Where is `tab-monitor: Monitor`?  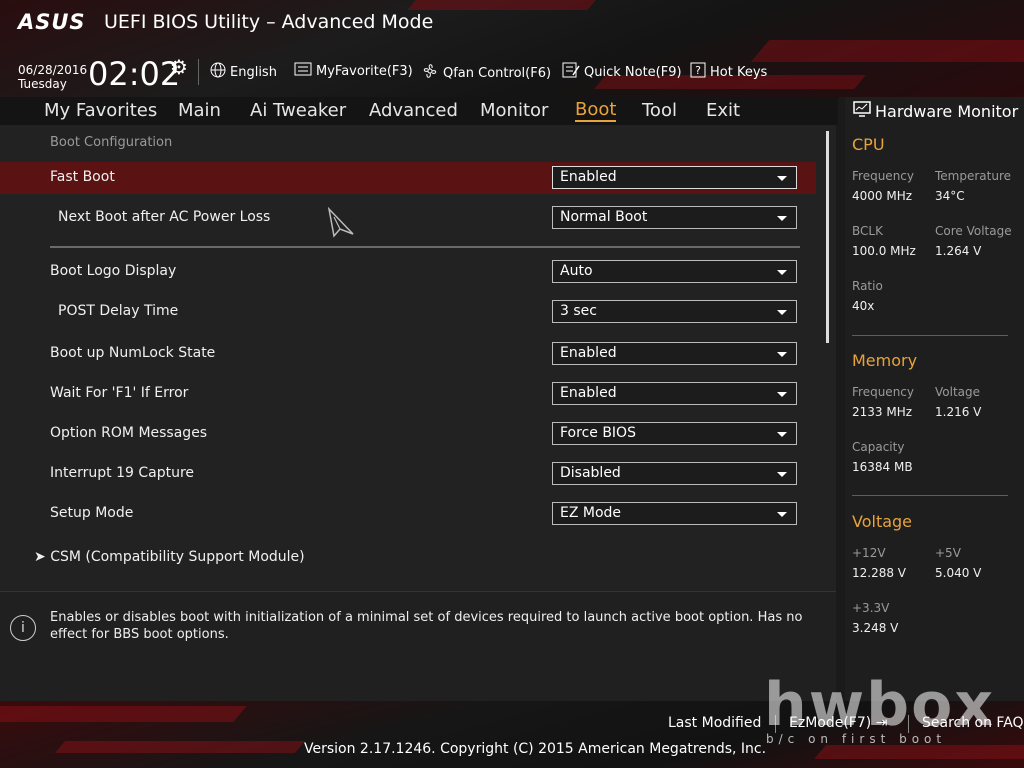
tab-monitor: Monitor is located at coordinates (514, 110).